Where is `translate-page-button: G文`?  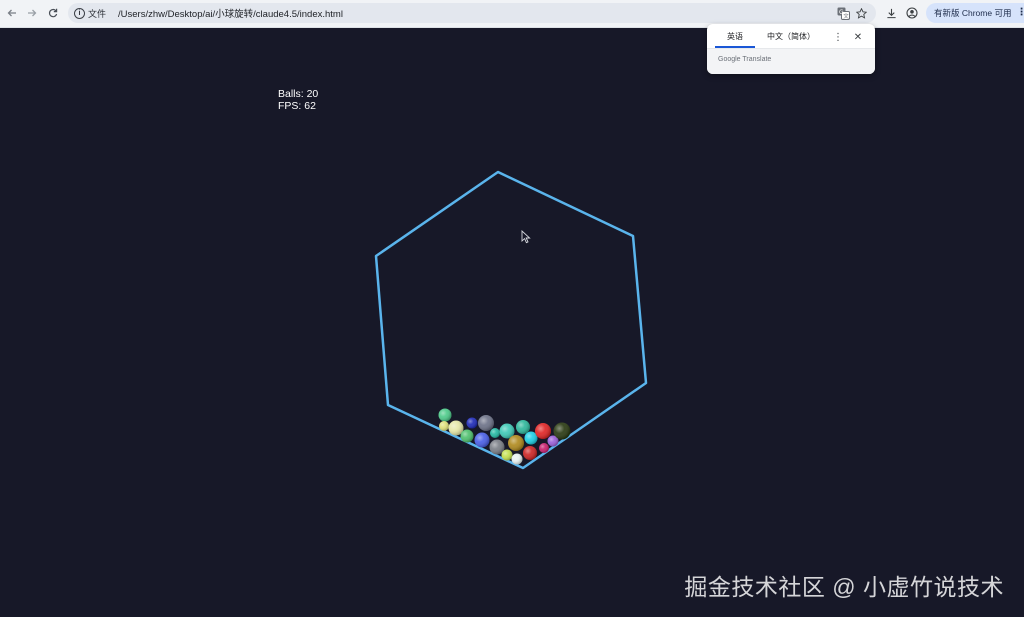 translate-page-button: G文 is located at coordinates (843, 13).